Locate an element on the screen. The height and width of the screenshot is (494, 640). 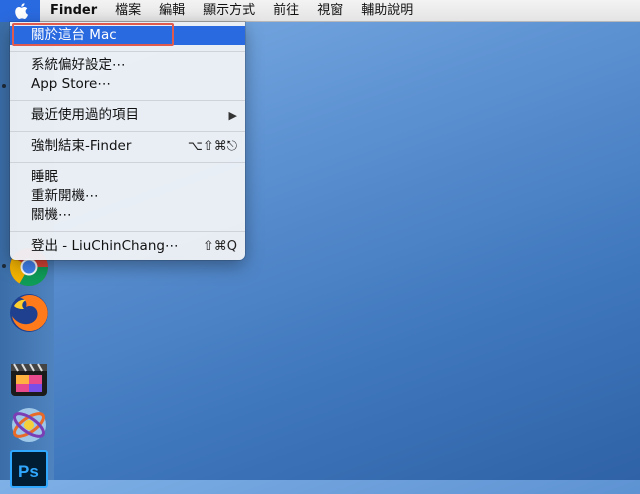
menu-item-app-store: App Store⋯ is located at coordinates (127, 84).